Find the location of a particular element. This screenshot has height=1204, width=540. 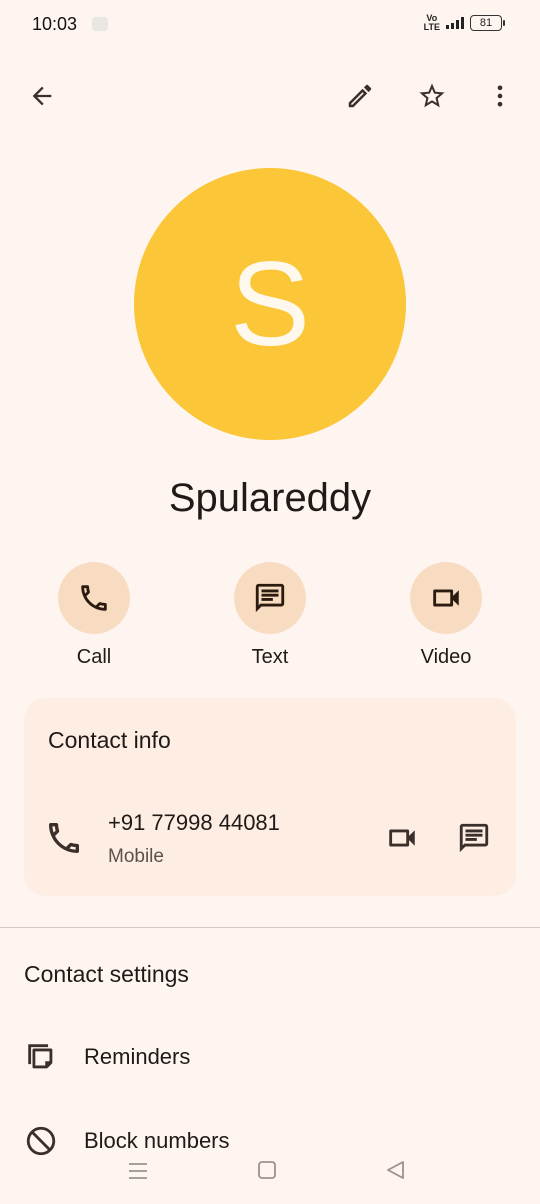

reminders-icon is located at coordinates (40, 1056).